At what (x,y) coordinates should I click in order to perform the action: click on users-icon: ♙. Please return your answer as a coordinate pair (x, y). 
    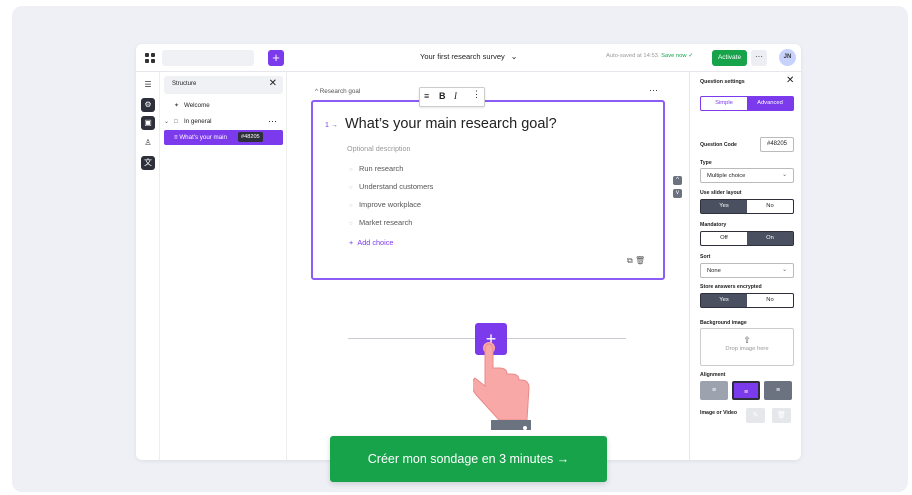
    Looking at the image, I should click on (148, 143).